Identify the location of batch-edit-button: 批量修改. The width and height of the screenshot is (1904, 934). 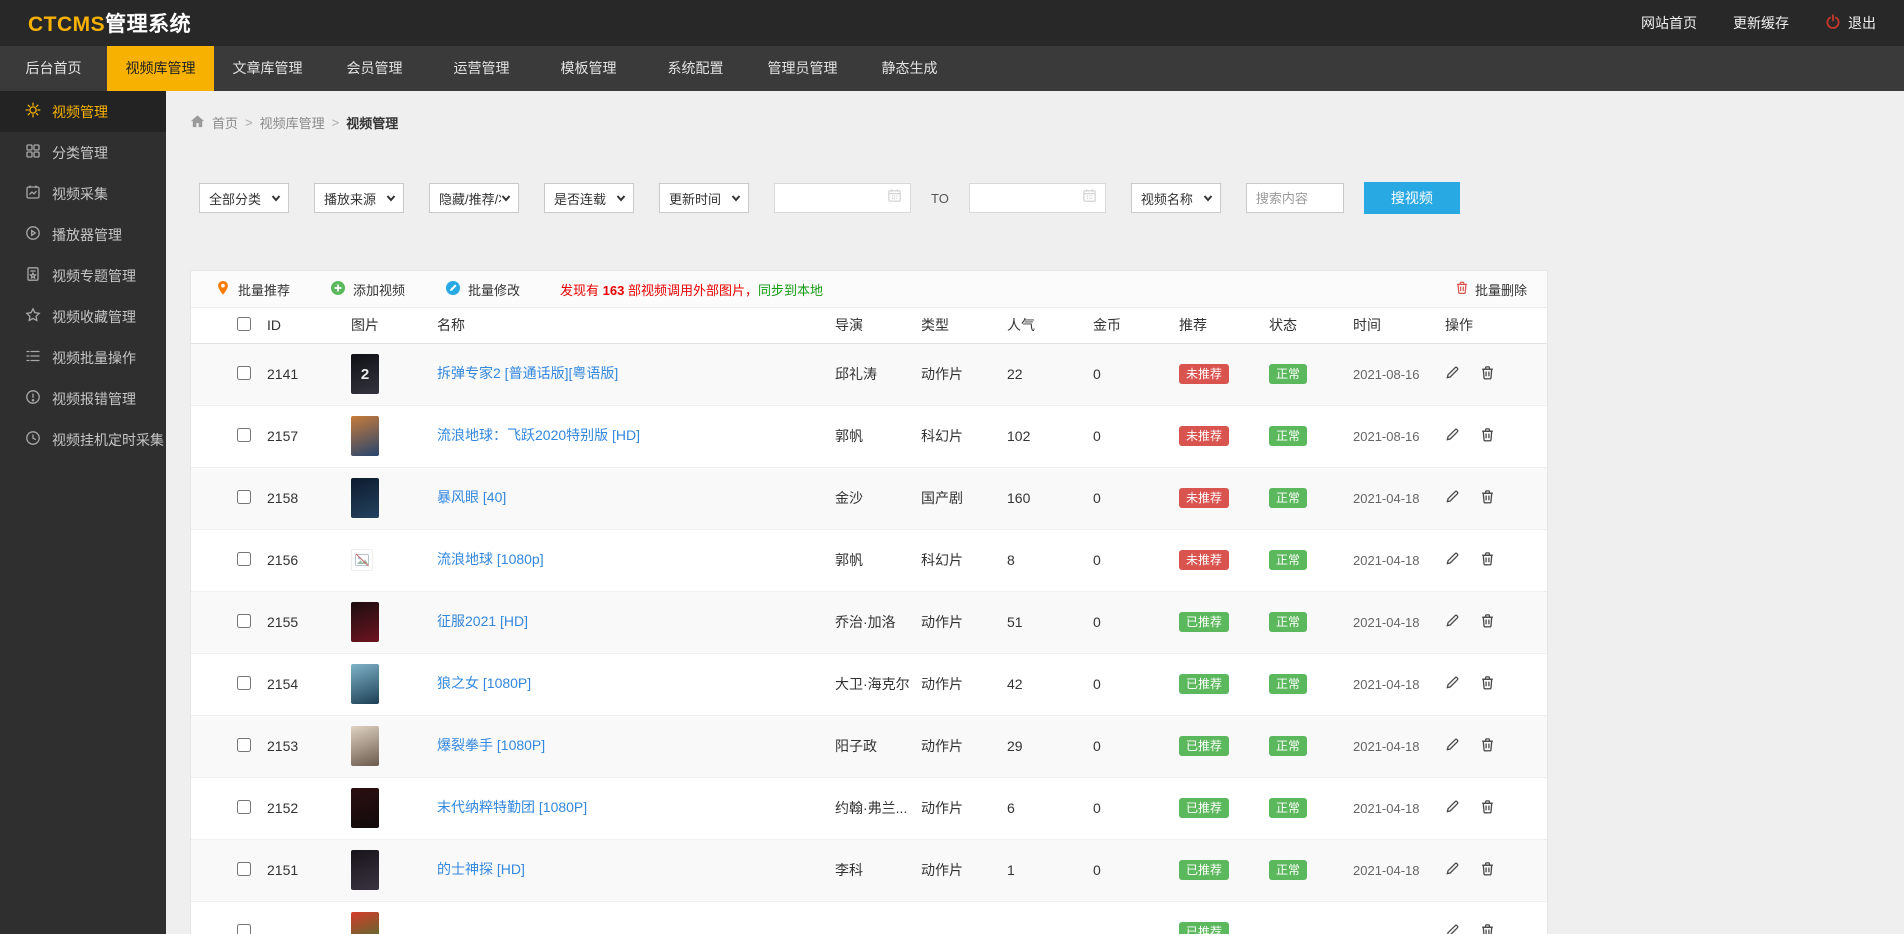
(482, 289).